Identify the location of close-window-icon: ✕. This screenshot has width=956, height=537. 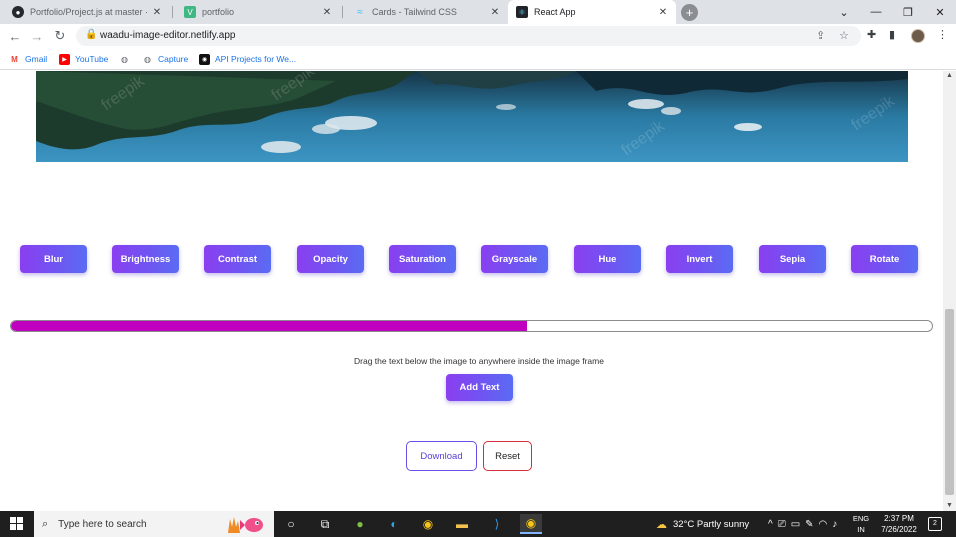
(940, 12).